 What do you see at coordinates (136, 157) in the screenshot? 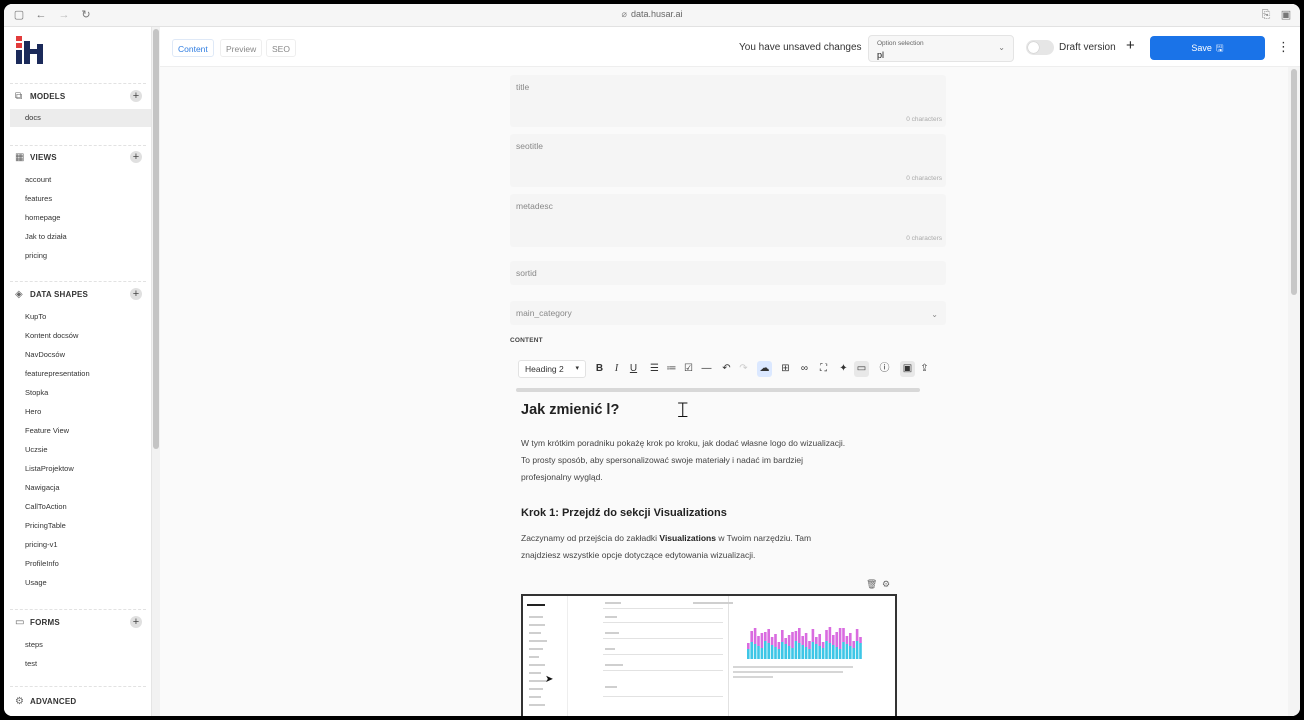
I see `add-view-button: +` at bounding box center [136, 157].